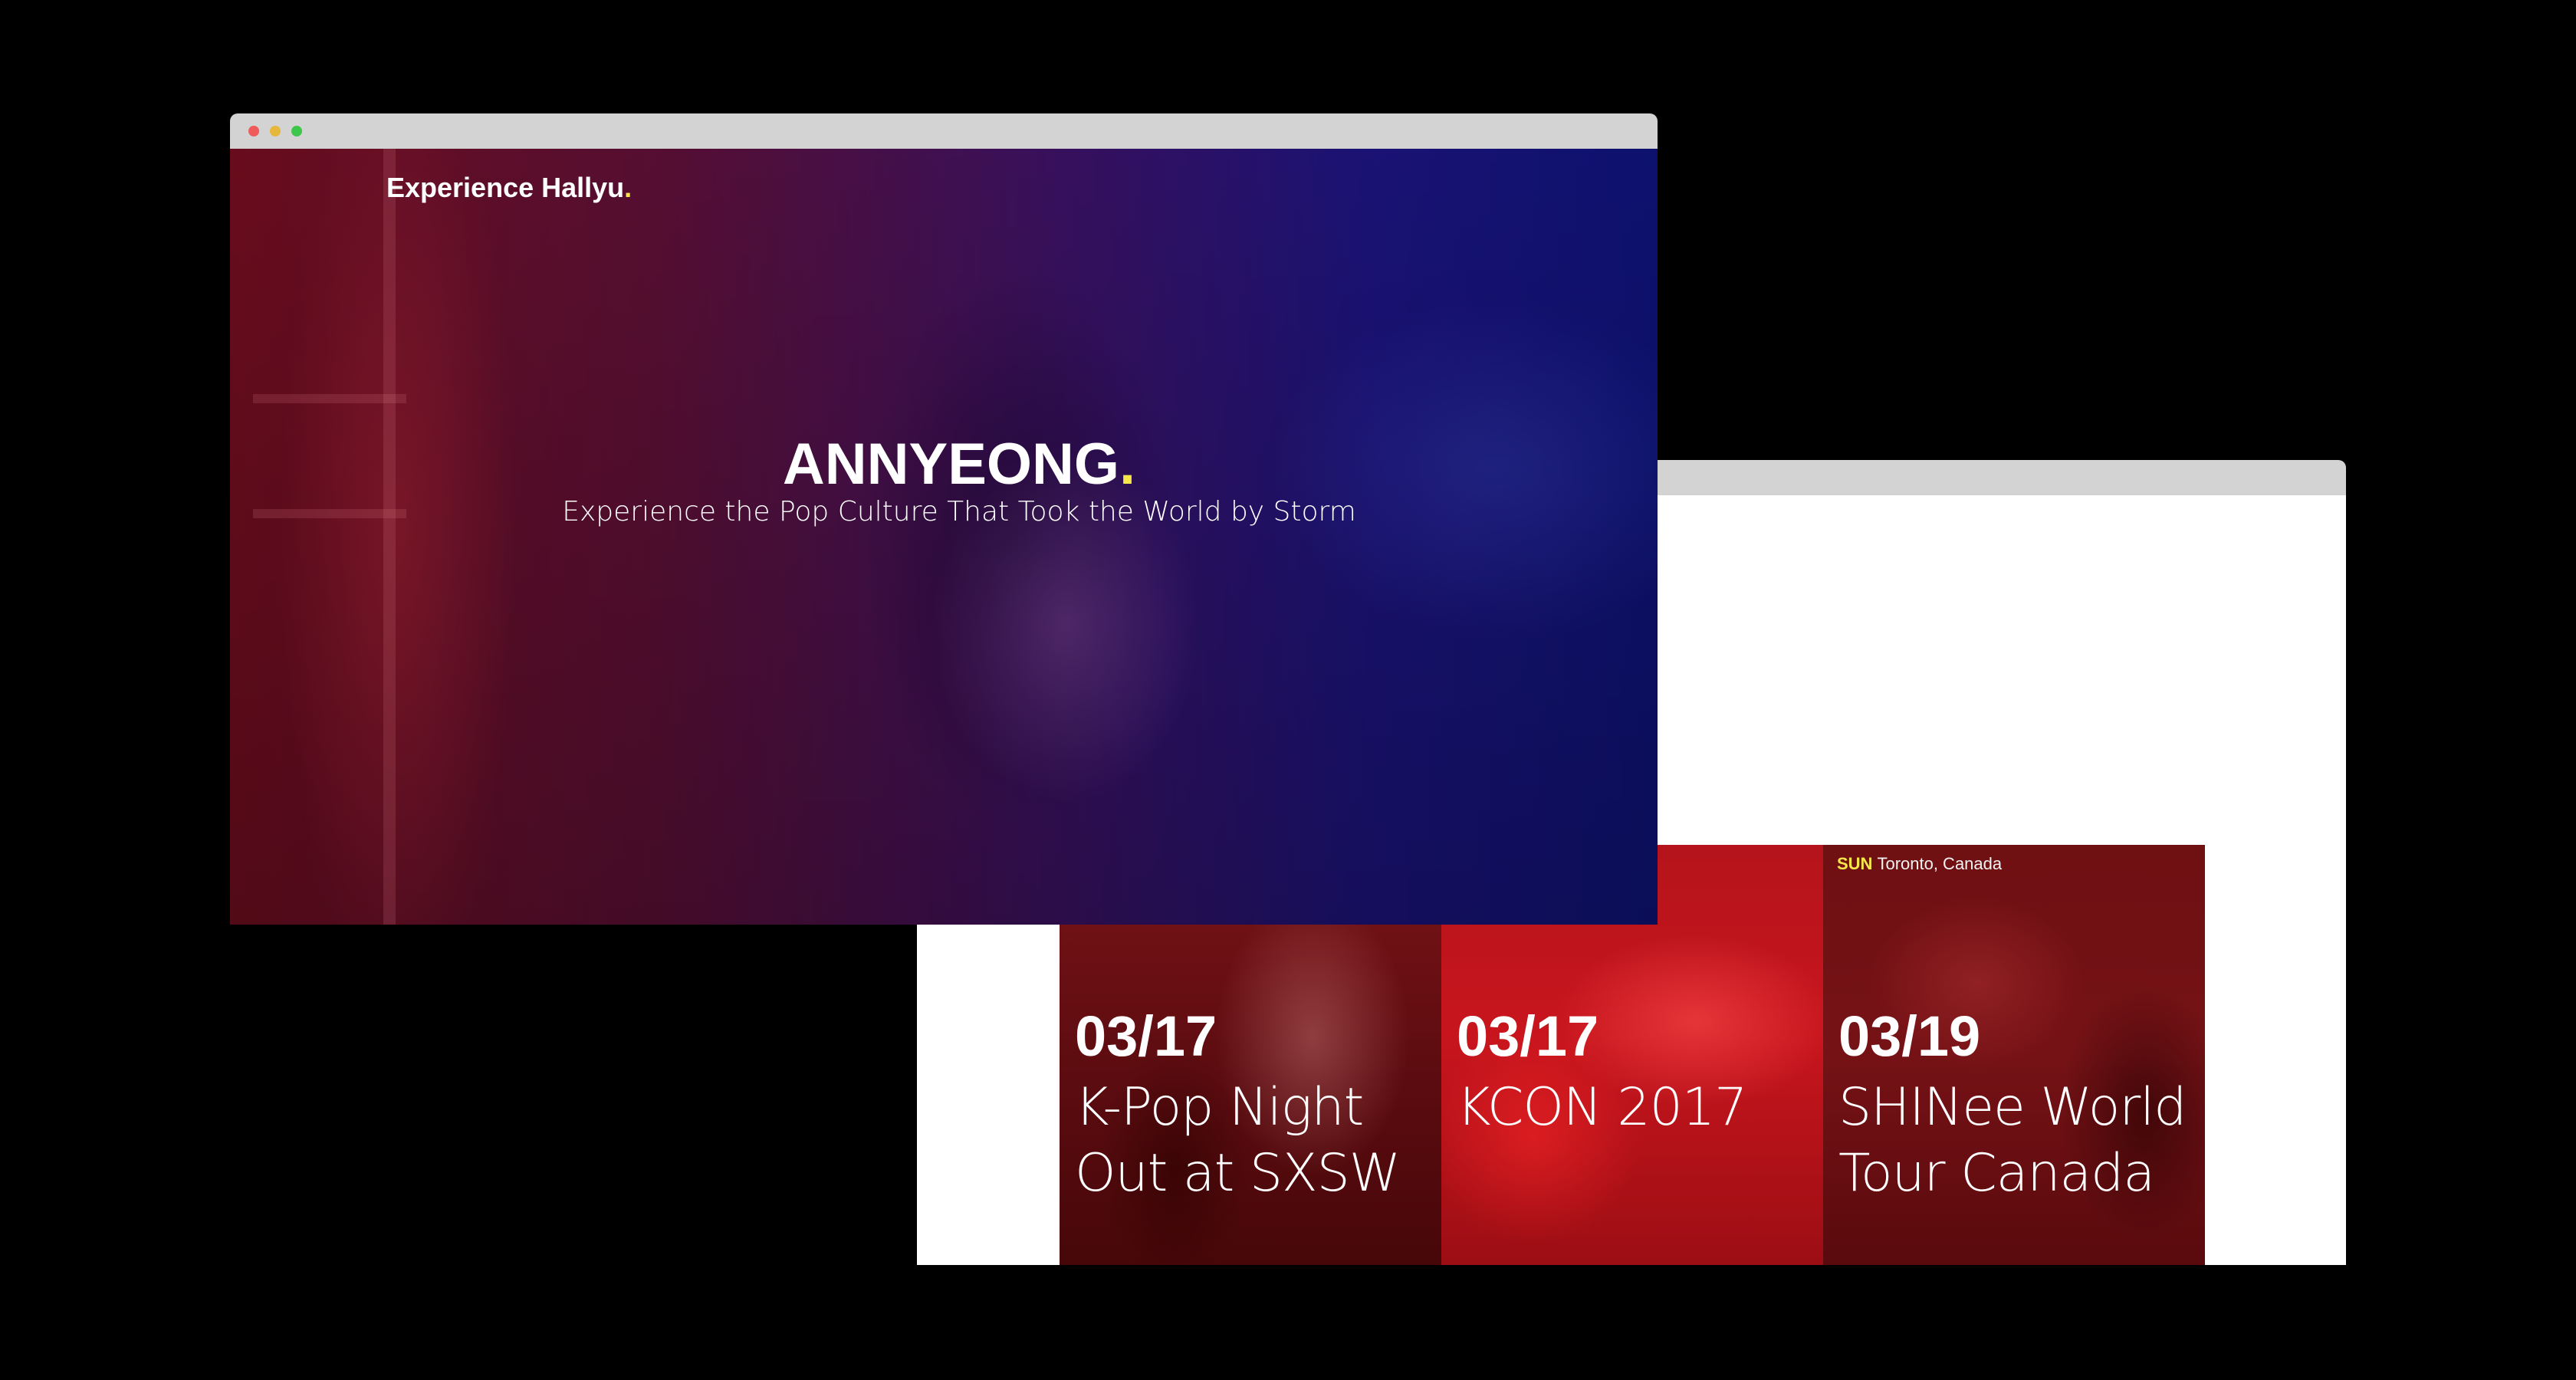  I want to click on hero-title-text: ANNYEONG, so click(951, 465).